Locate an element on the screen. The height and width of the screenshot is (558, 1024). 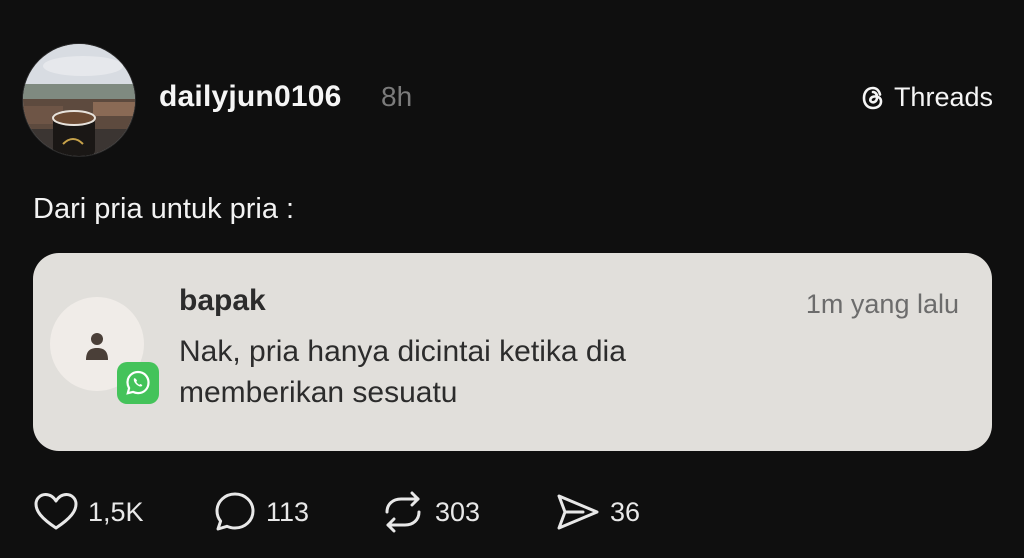
reply-count: 113 is located at coordinates (288, 511).